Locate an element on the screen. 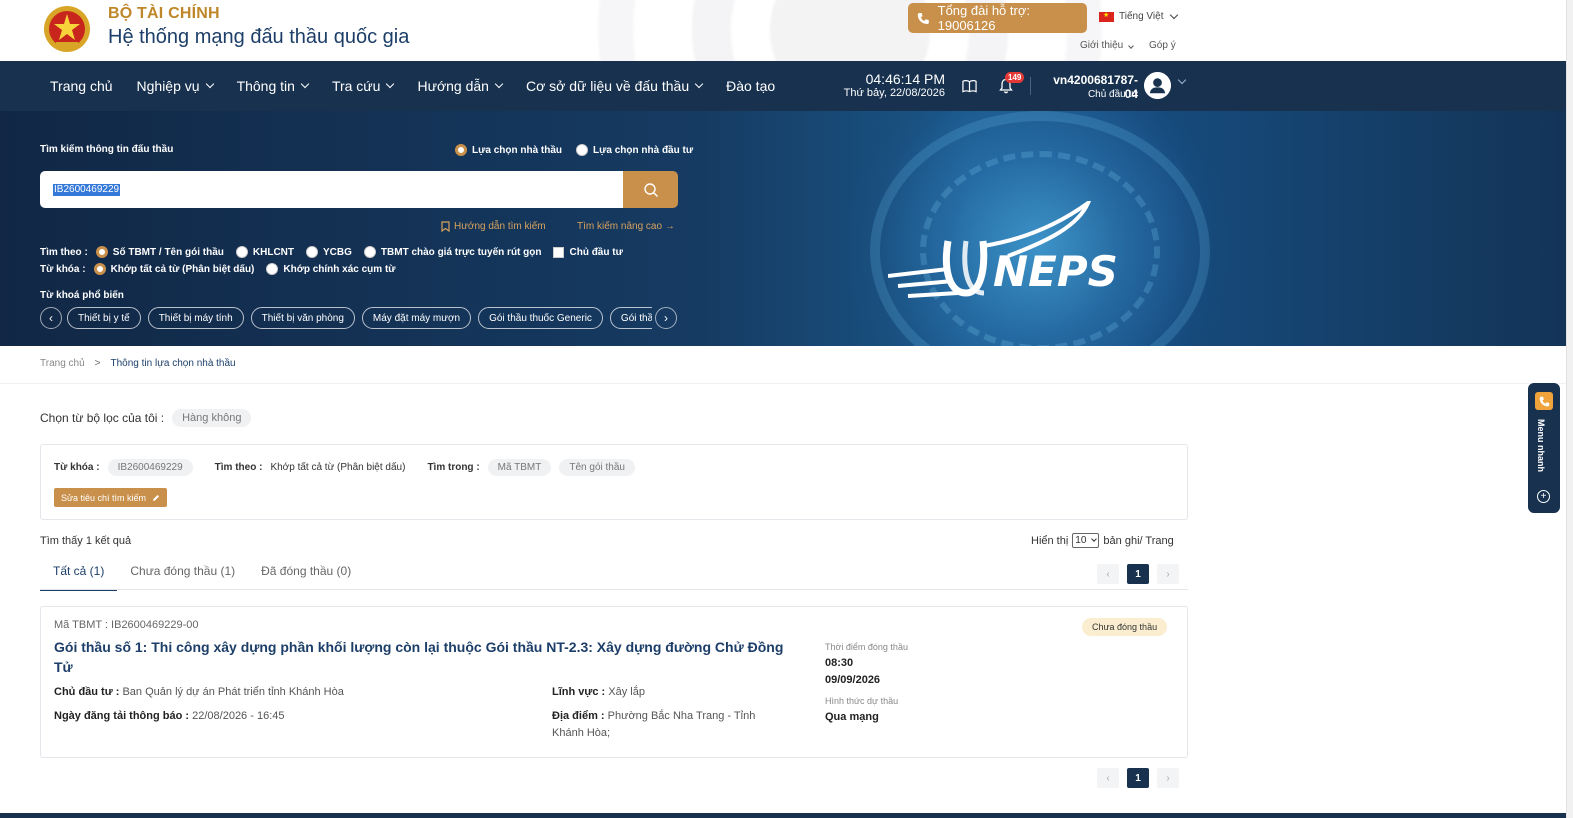  chevron-left-icon: ‹ is located at coordinates (51, 318).